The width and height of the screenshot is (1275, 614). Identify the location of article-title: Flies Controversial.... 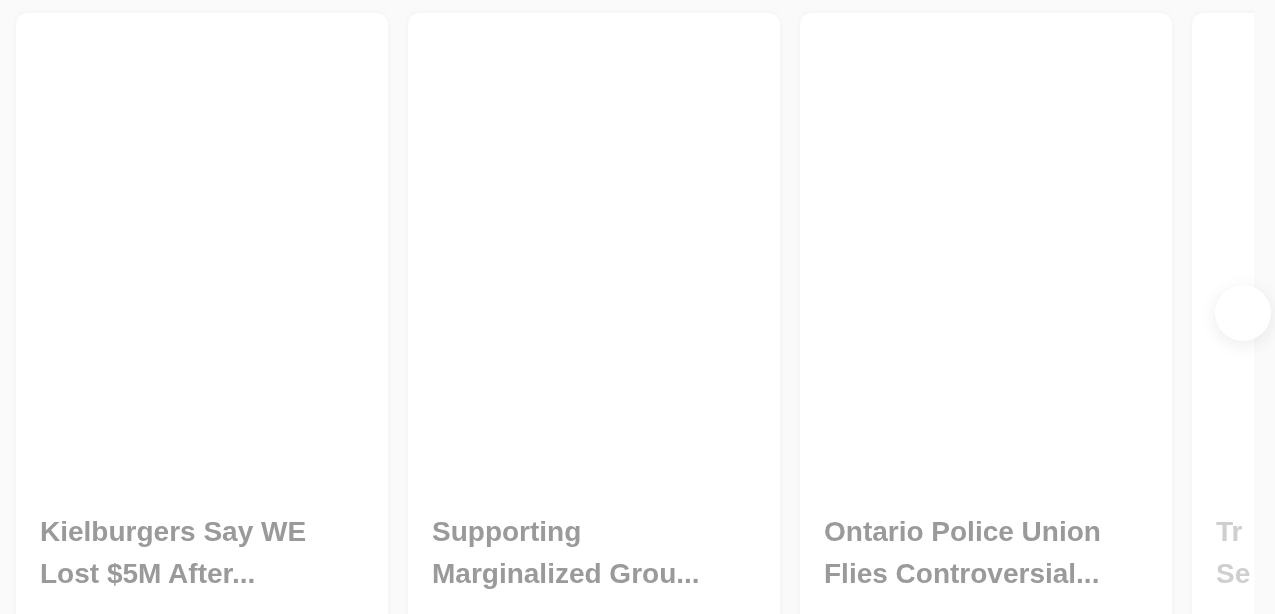
(962, 574).